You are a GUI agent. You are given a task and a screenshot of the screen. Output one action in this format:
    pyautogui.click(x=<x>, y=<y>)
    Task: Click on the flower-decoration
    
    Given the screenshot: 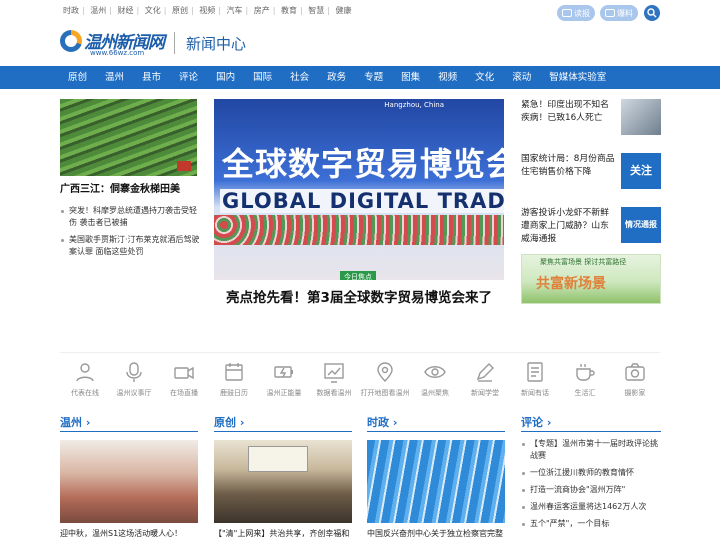 What is the action you would take?
    pyautogui.click(x=359, y=230)
    